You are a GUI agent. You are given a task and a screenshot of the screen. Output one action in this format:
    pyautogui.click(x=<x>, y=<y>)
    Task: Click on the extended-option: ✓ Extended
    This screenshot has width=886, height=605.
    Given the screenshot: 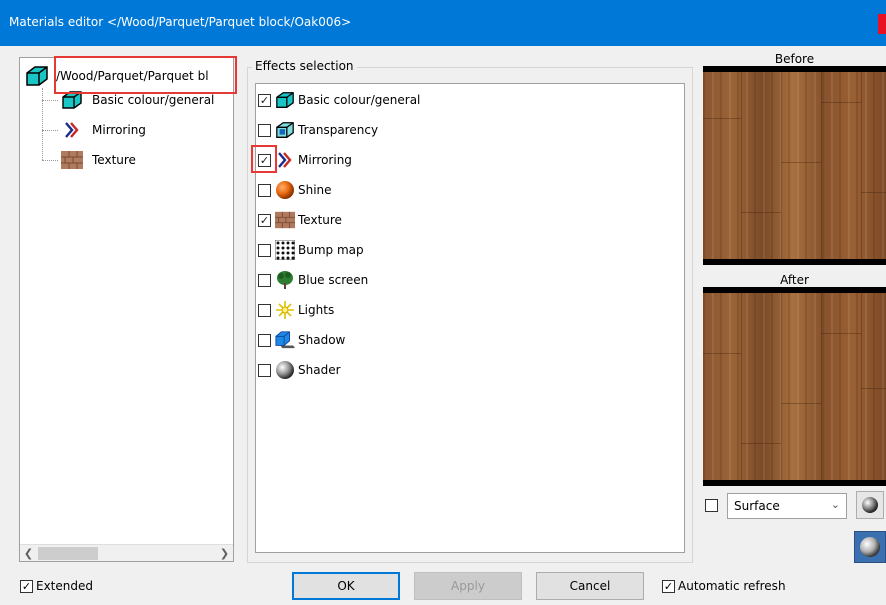 What is the action you would take?
    pyautogui.click(x=56, y=586)
    